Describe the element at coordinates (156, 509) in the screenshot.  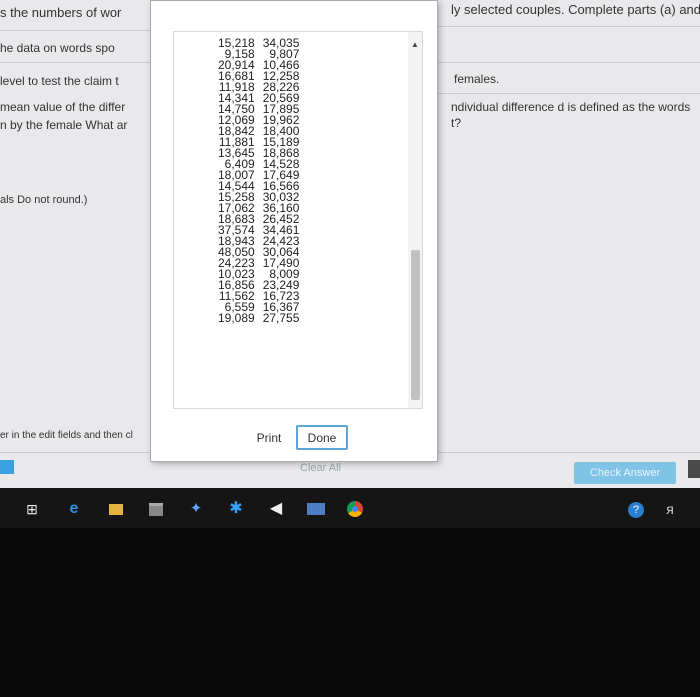
I see `store-icon` at that location.